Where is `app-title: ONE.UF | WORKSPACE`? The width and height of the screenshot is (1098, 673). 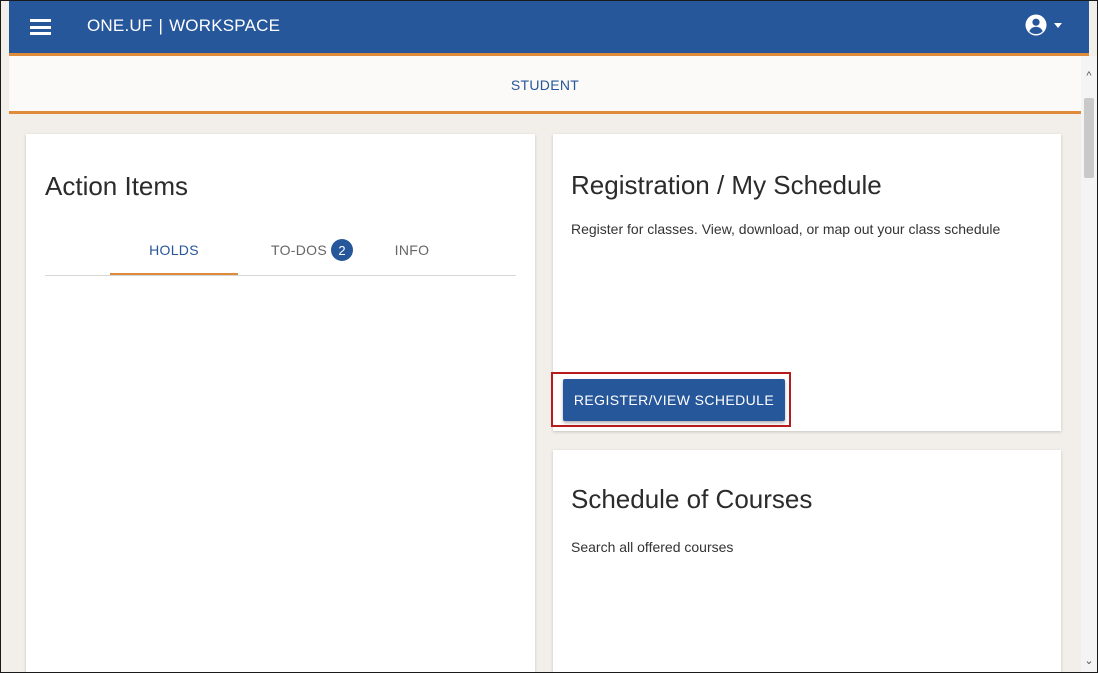
app-title: ONE.UF | WORKSPACE is located at coordinates (183, 26).